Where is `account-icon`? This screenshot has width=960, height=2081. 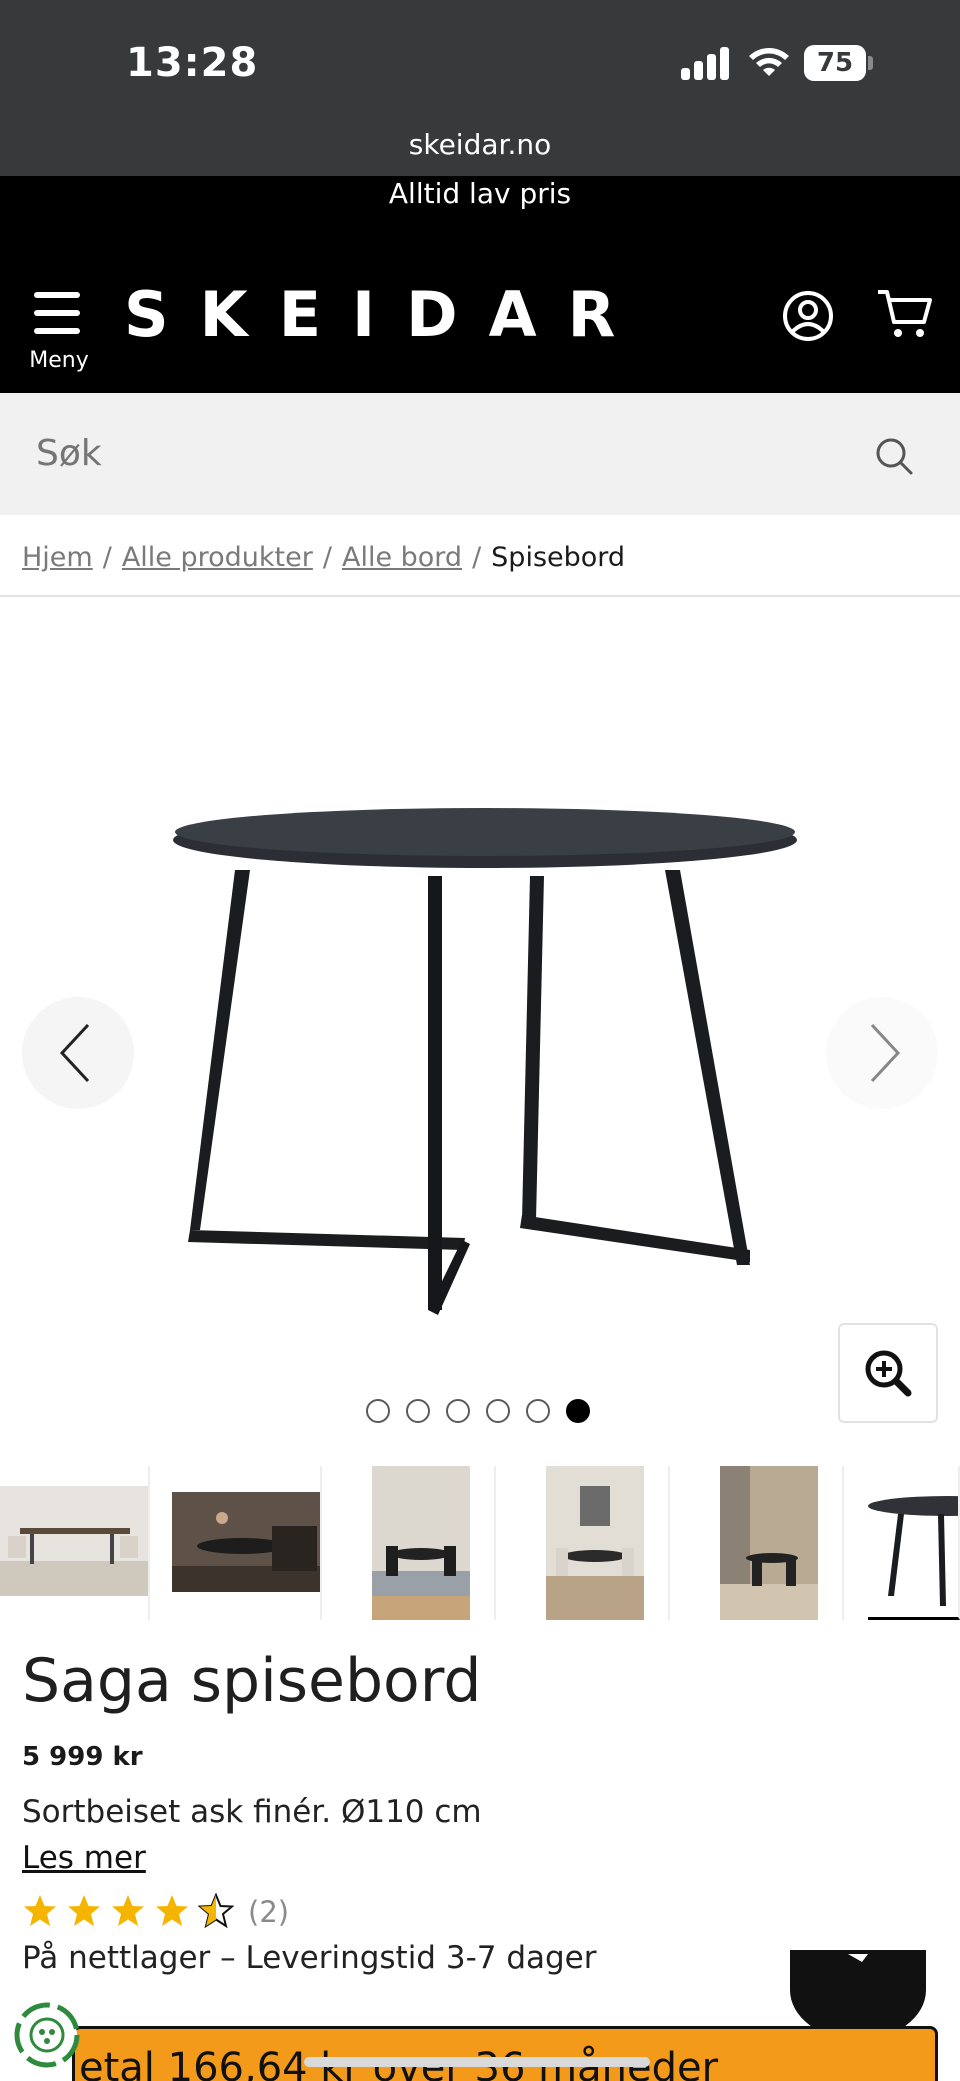 account-icon is located at coordinates (808, 316).